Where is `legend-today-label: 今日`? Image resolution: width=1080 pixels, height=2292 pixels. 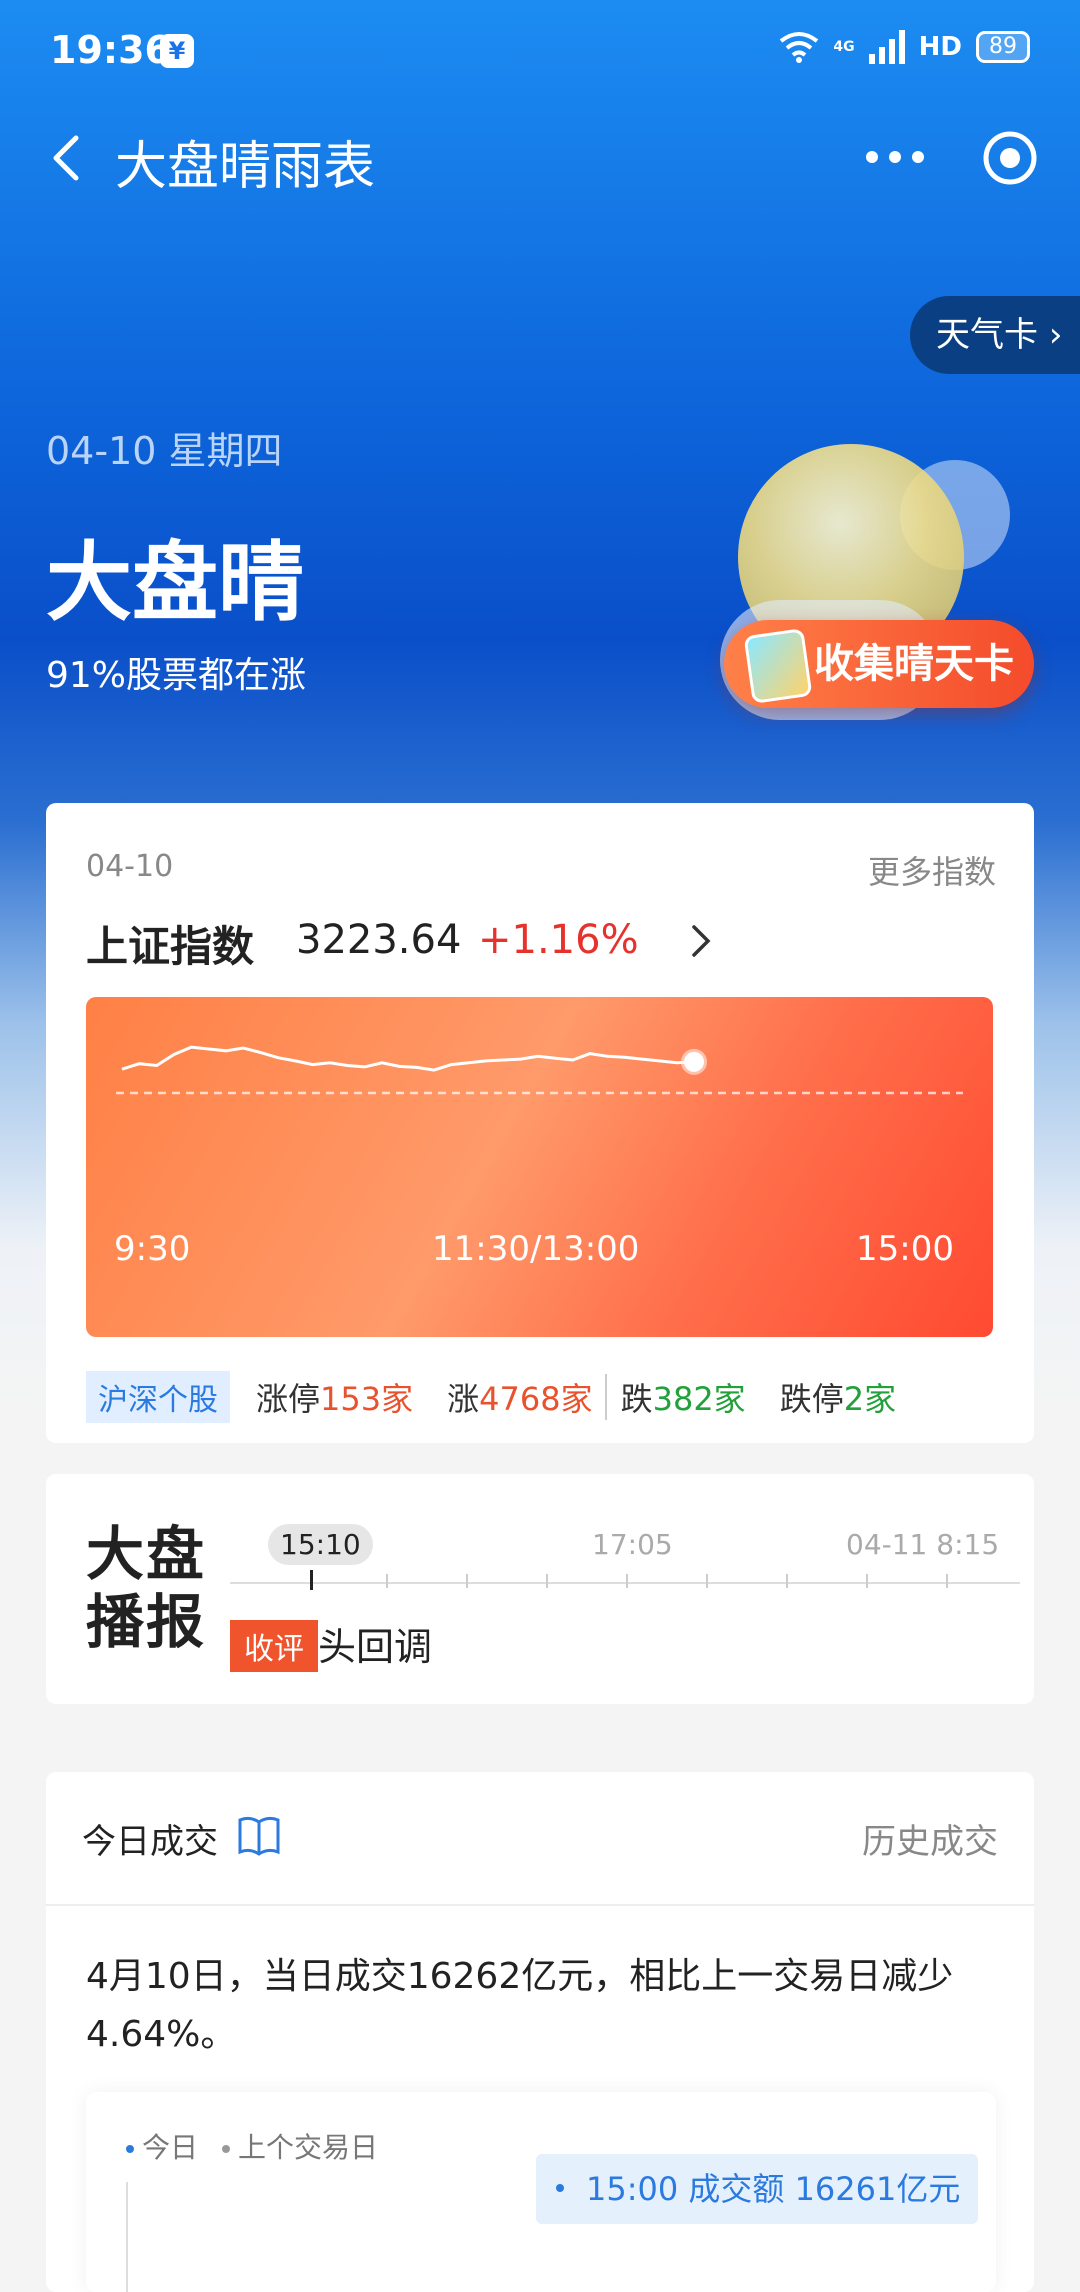
legend-today-label: 今日 is located at coordinates (170, 2147).